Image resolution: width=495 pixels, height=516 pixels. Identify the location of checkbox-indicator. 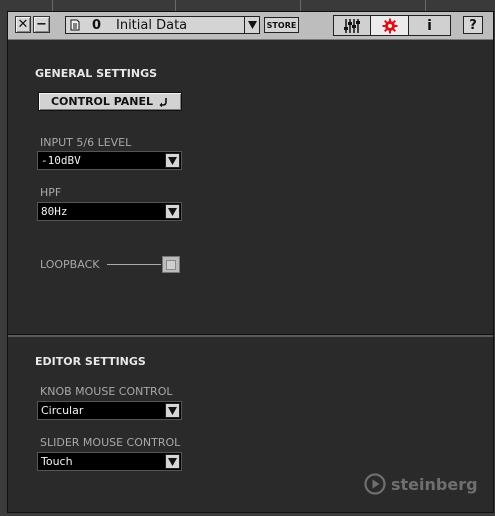
(171, 264).